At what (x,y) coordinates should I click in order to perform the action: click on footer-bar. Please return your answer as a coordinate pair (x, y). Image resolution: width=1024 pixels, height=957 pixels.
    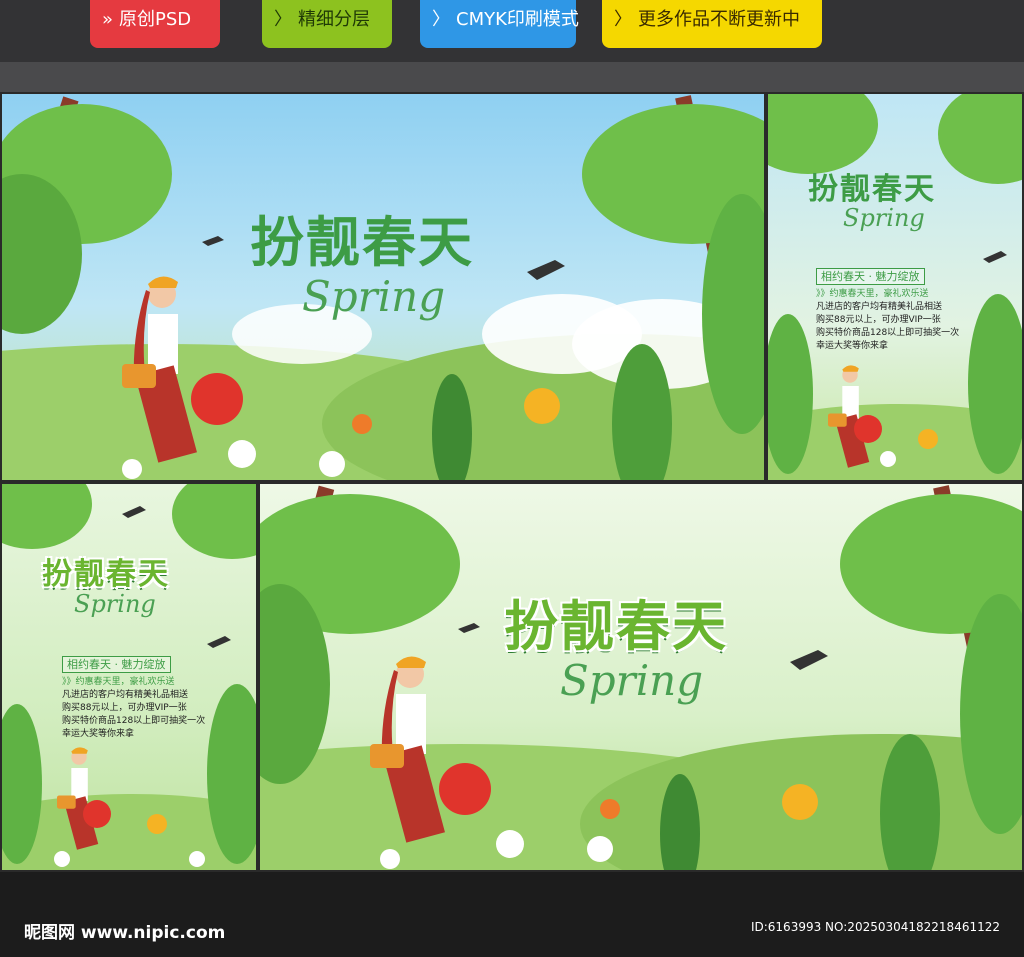
    Looking at the image, I should click on (512, 914).